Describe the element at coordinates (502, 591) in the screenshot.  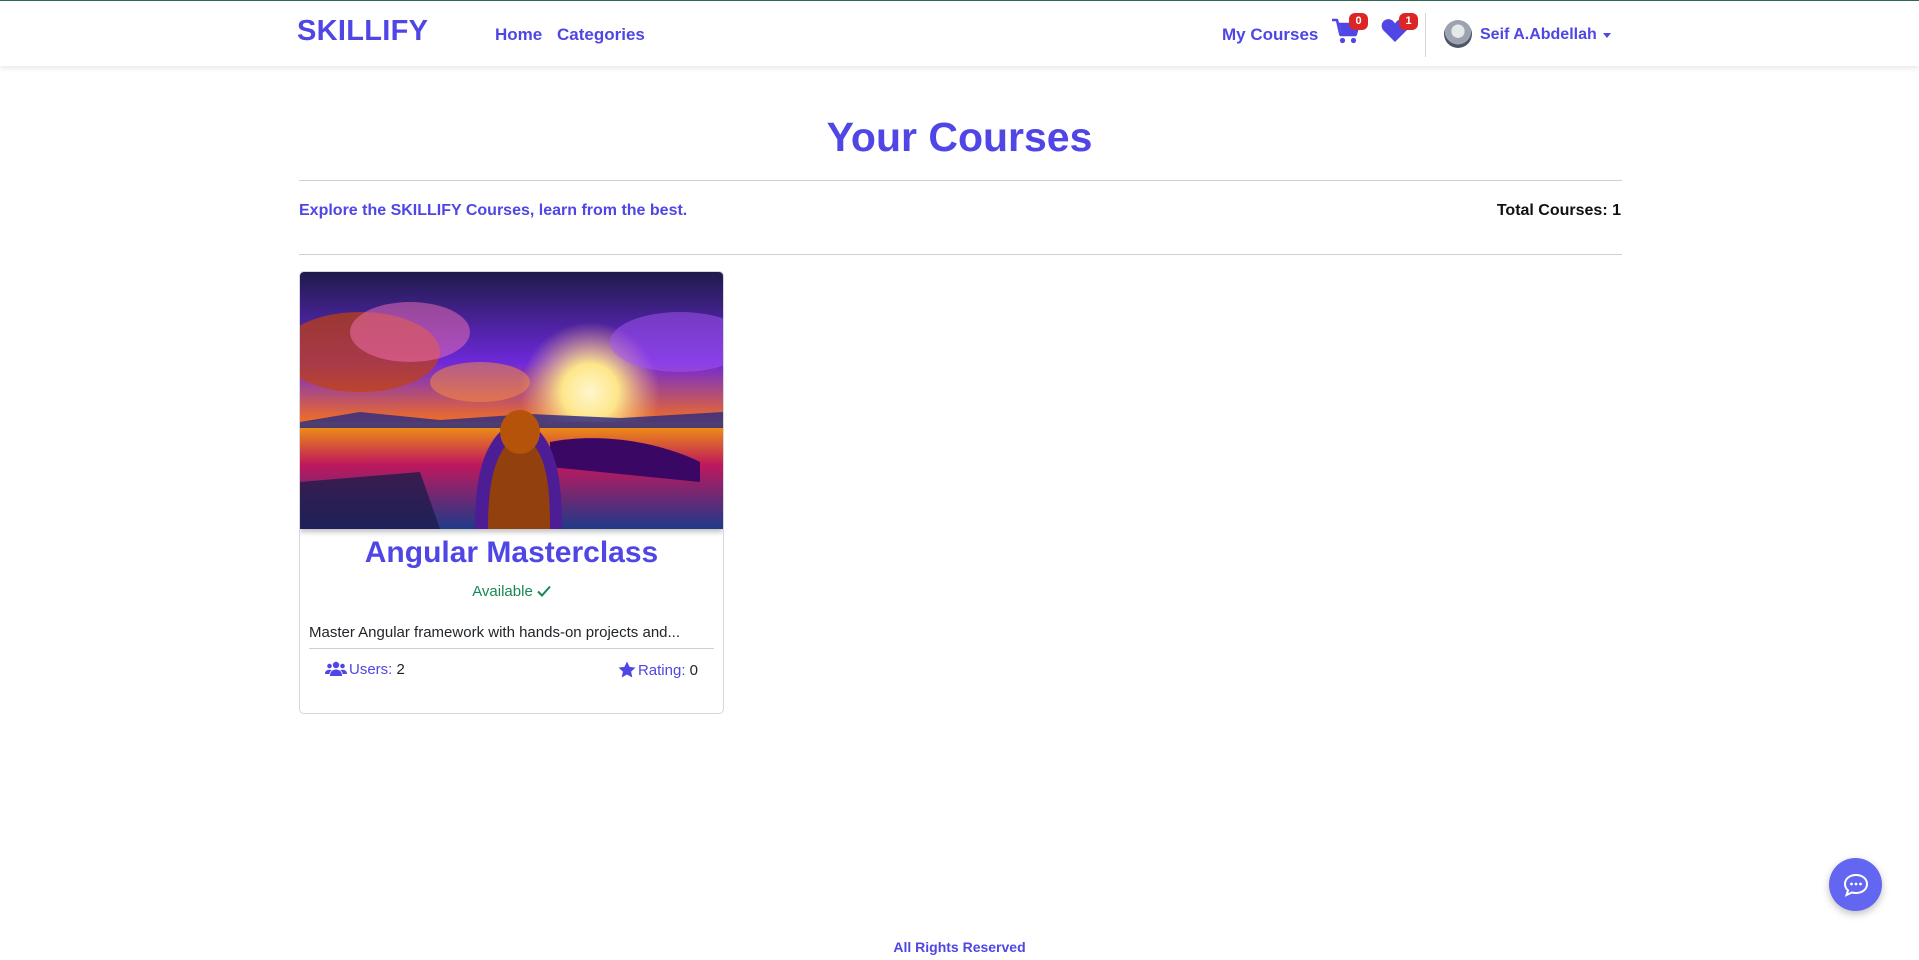
I see `status-label: Available` at that location.